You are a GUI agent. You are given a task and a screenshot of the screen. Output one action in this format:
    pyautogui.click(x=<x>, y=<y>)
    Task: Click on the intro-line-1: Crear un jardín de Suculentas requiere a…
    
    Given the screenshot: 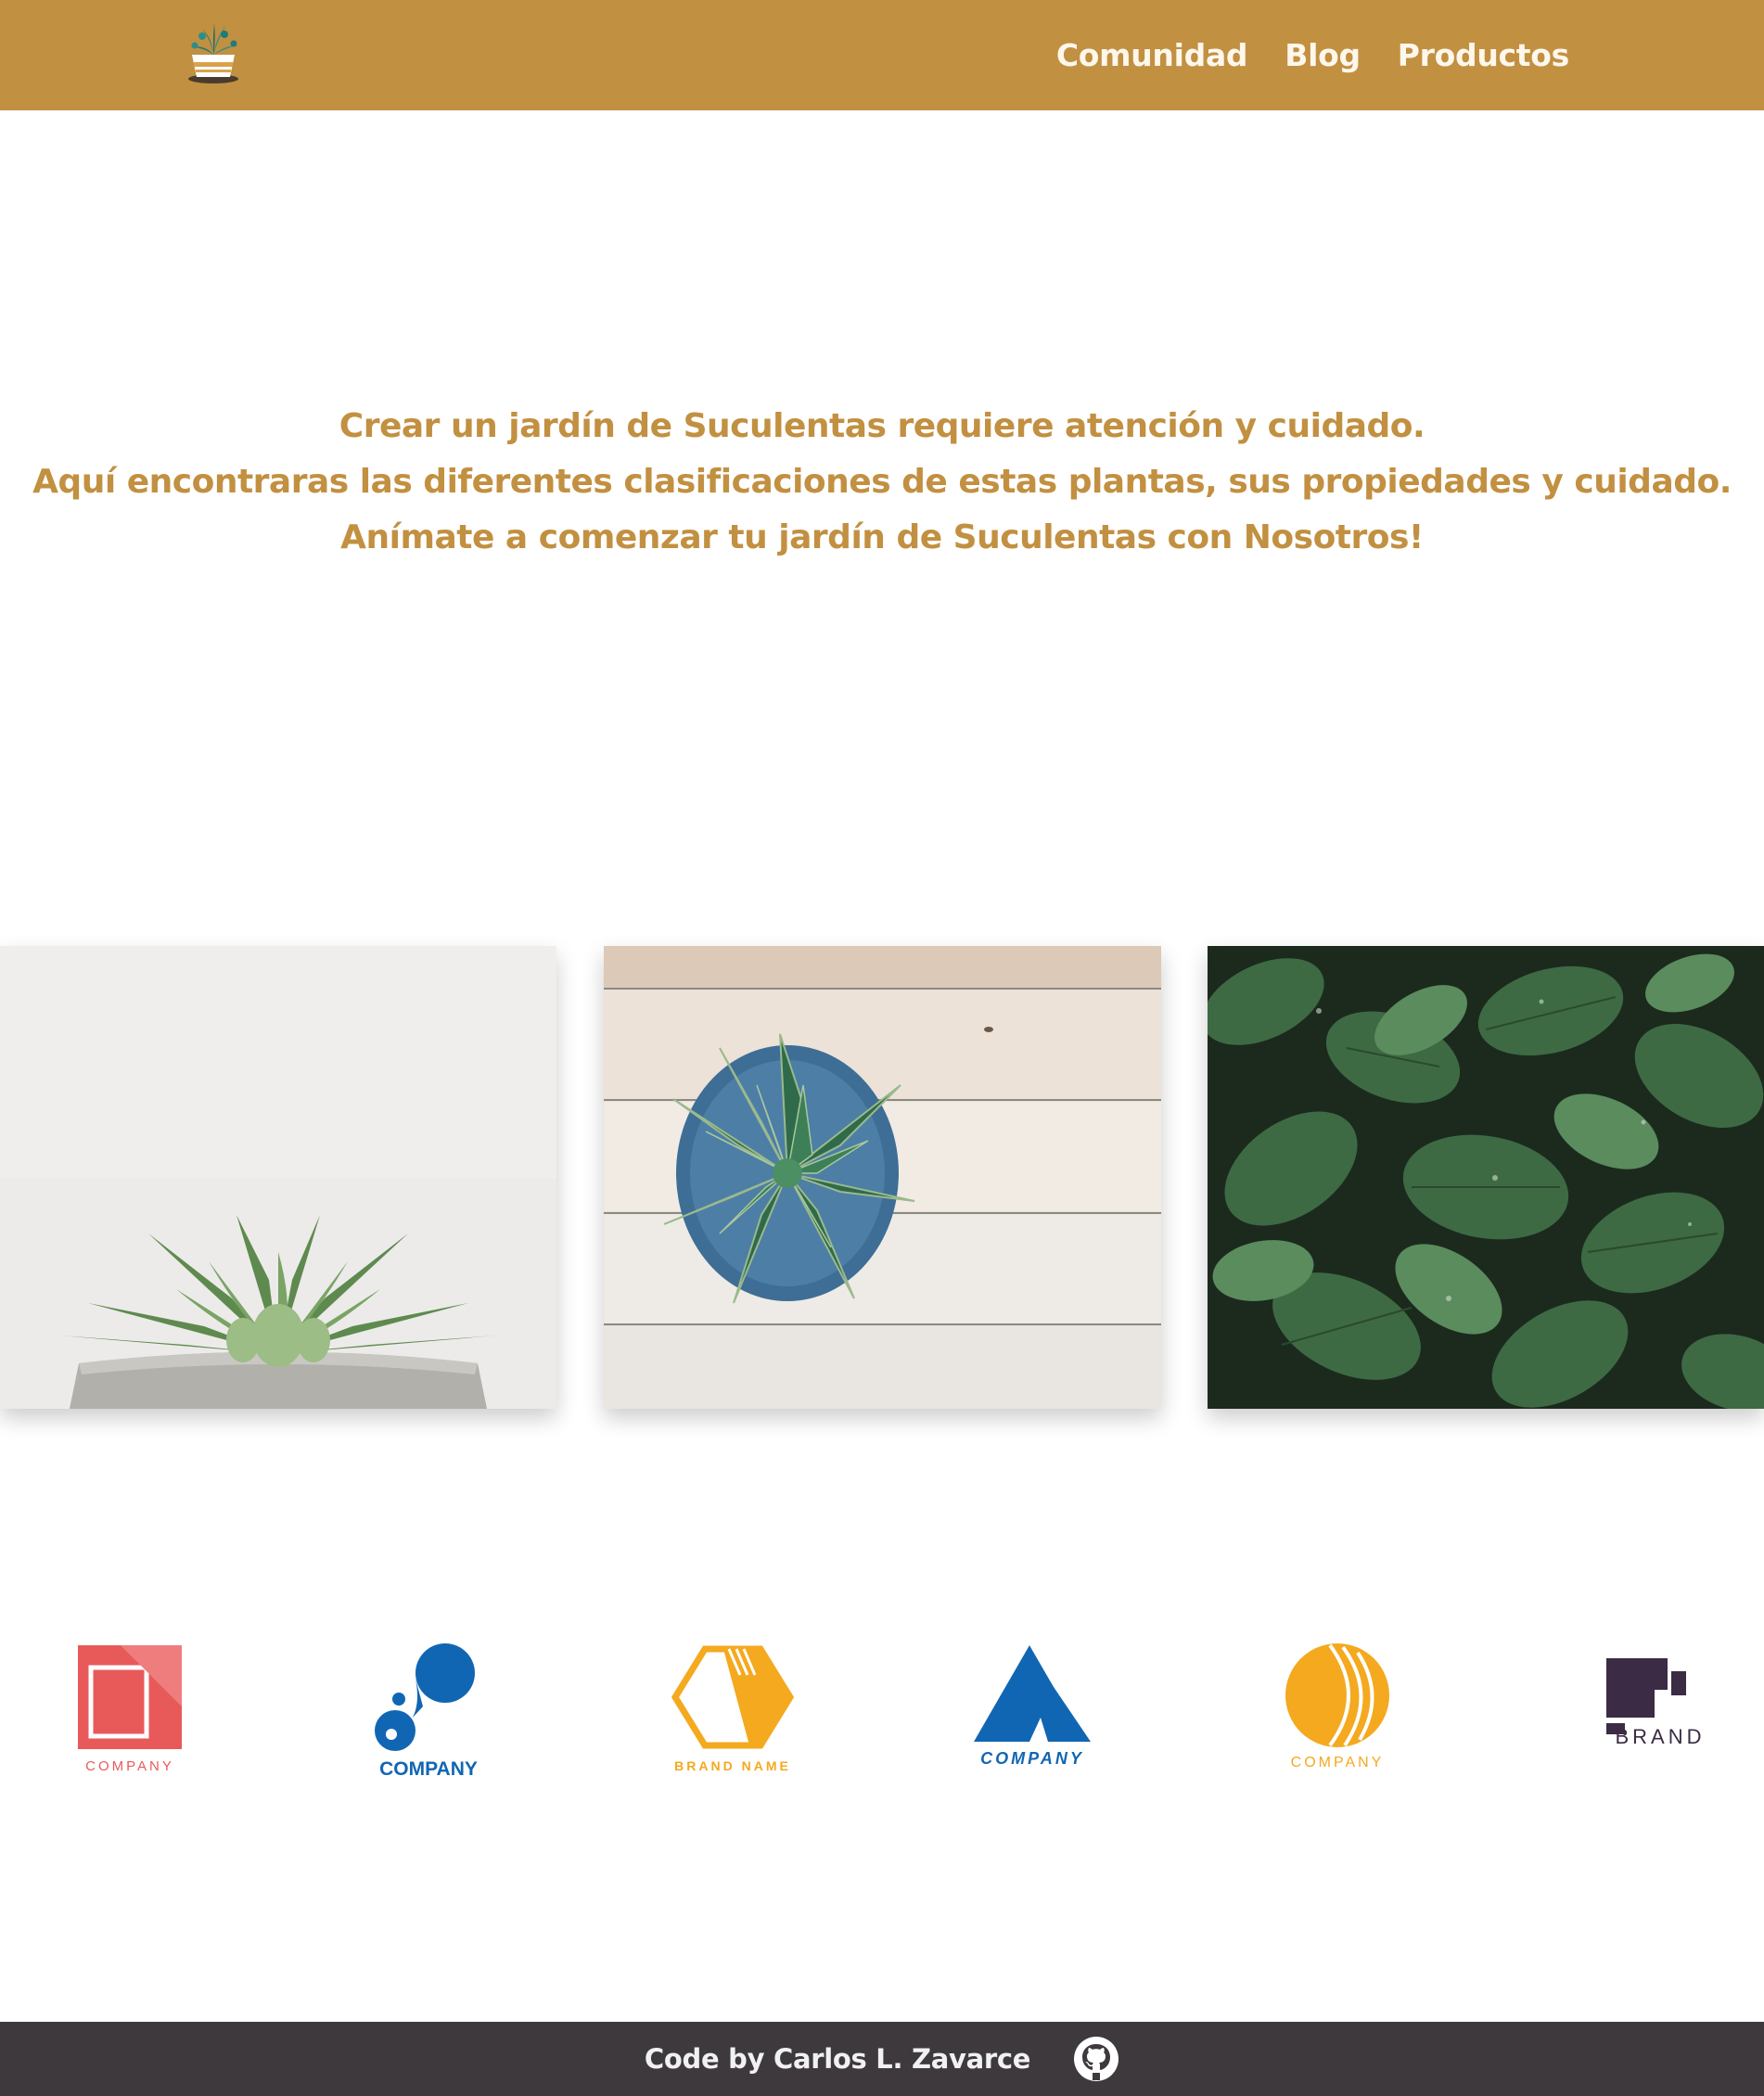 What is the action you would take?
    pyautogui.click(x=882, y=426)
    